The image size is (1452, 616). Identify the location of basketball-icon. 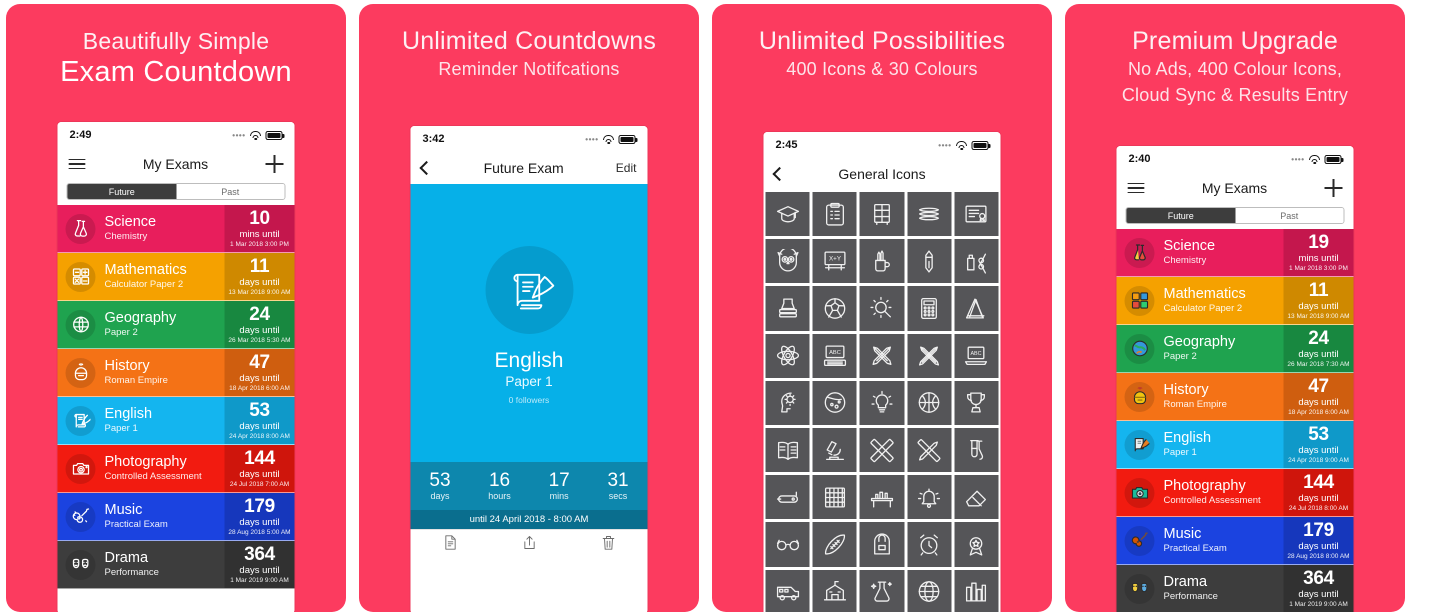
(929, 403).